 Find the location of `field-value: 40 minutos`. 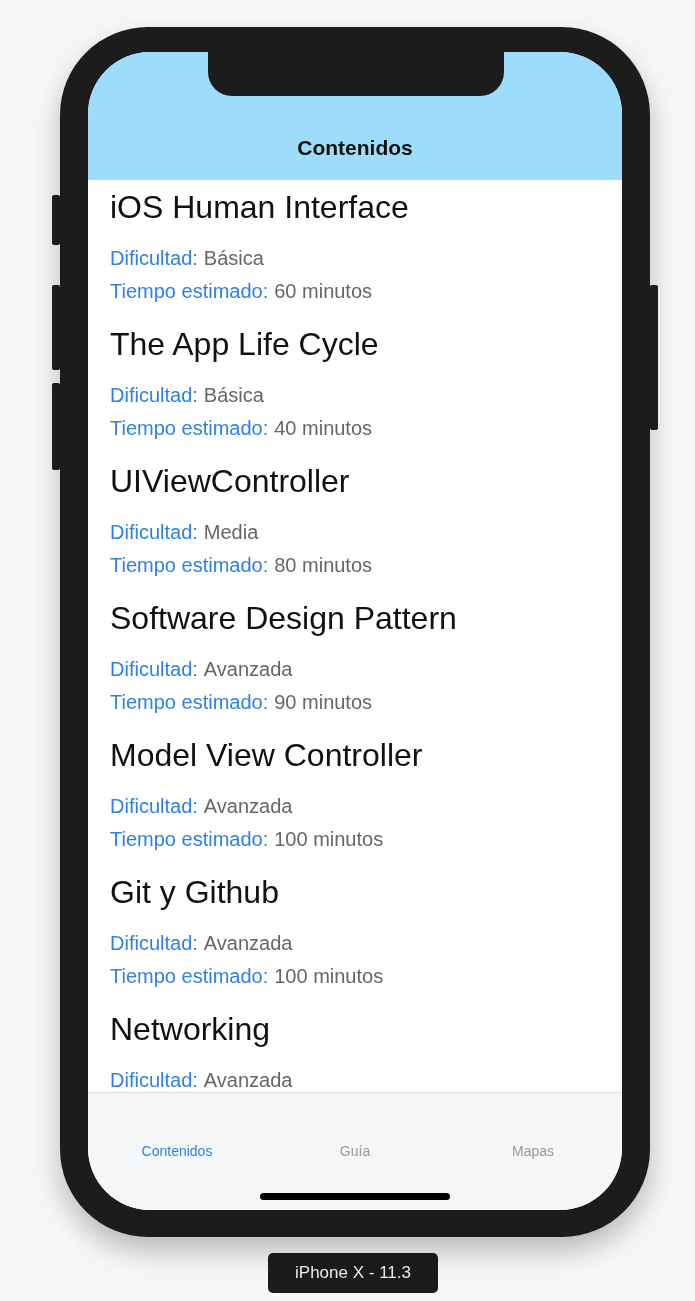

field-value: 40 minutos is located at coordinates (323, 428).